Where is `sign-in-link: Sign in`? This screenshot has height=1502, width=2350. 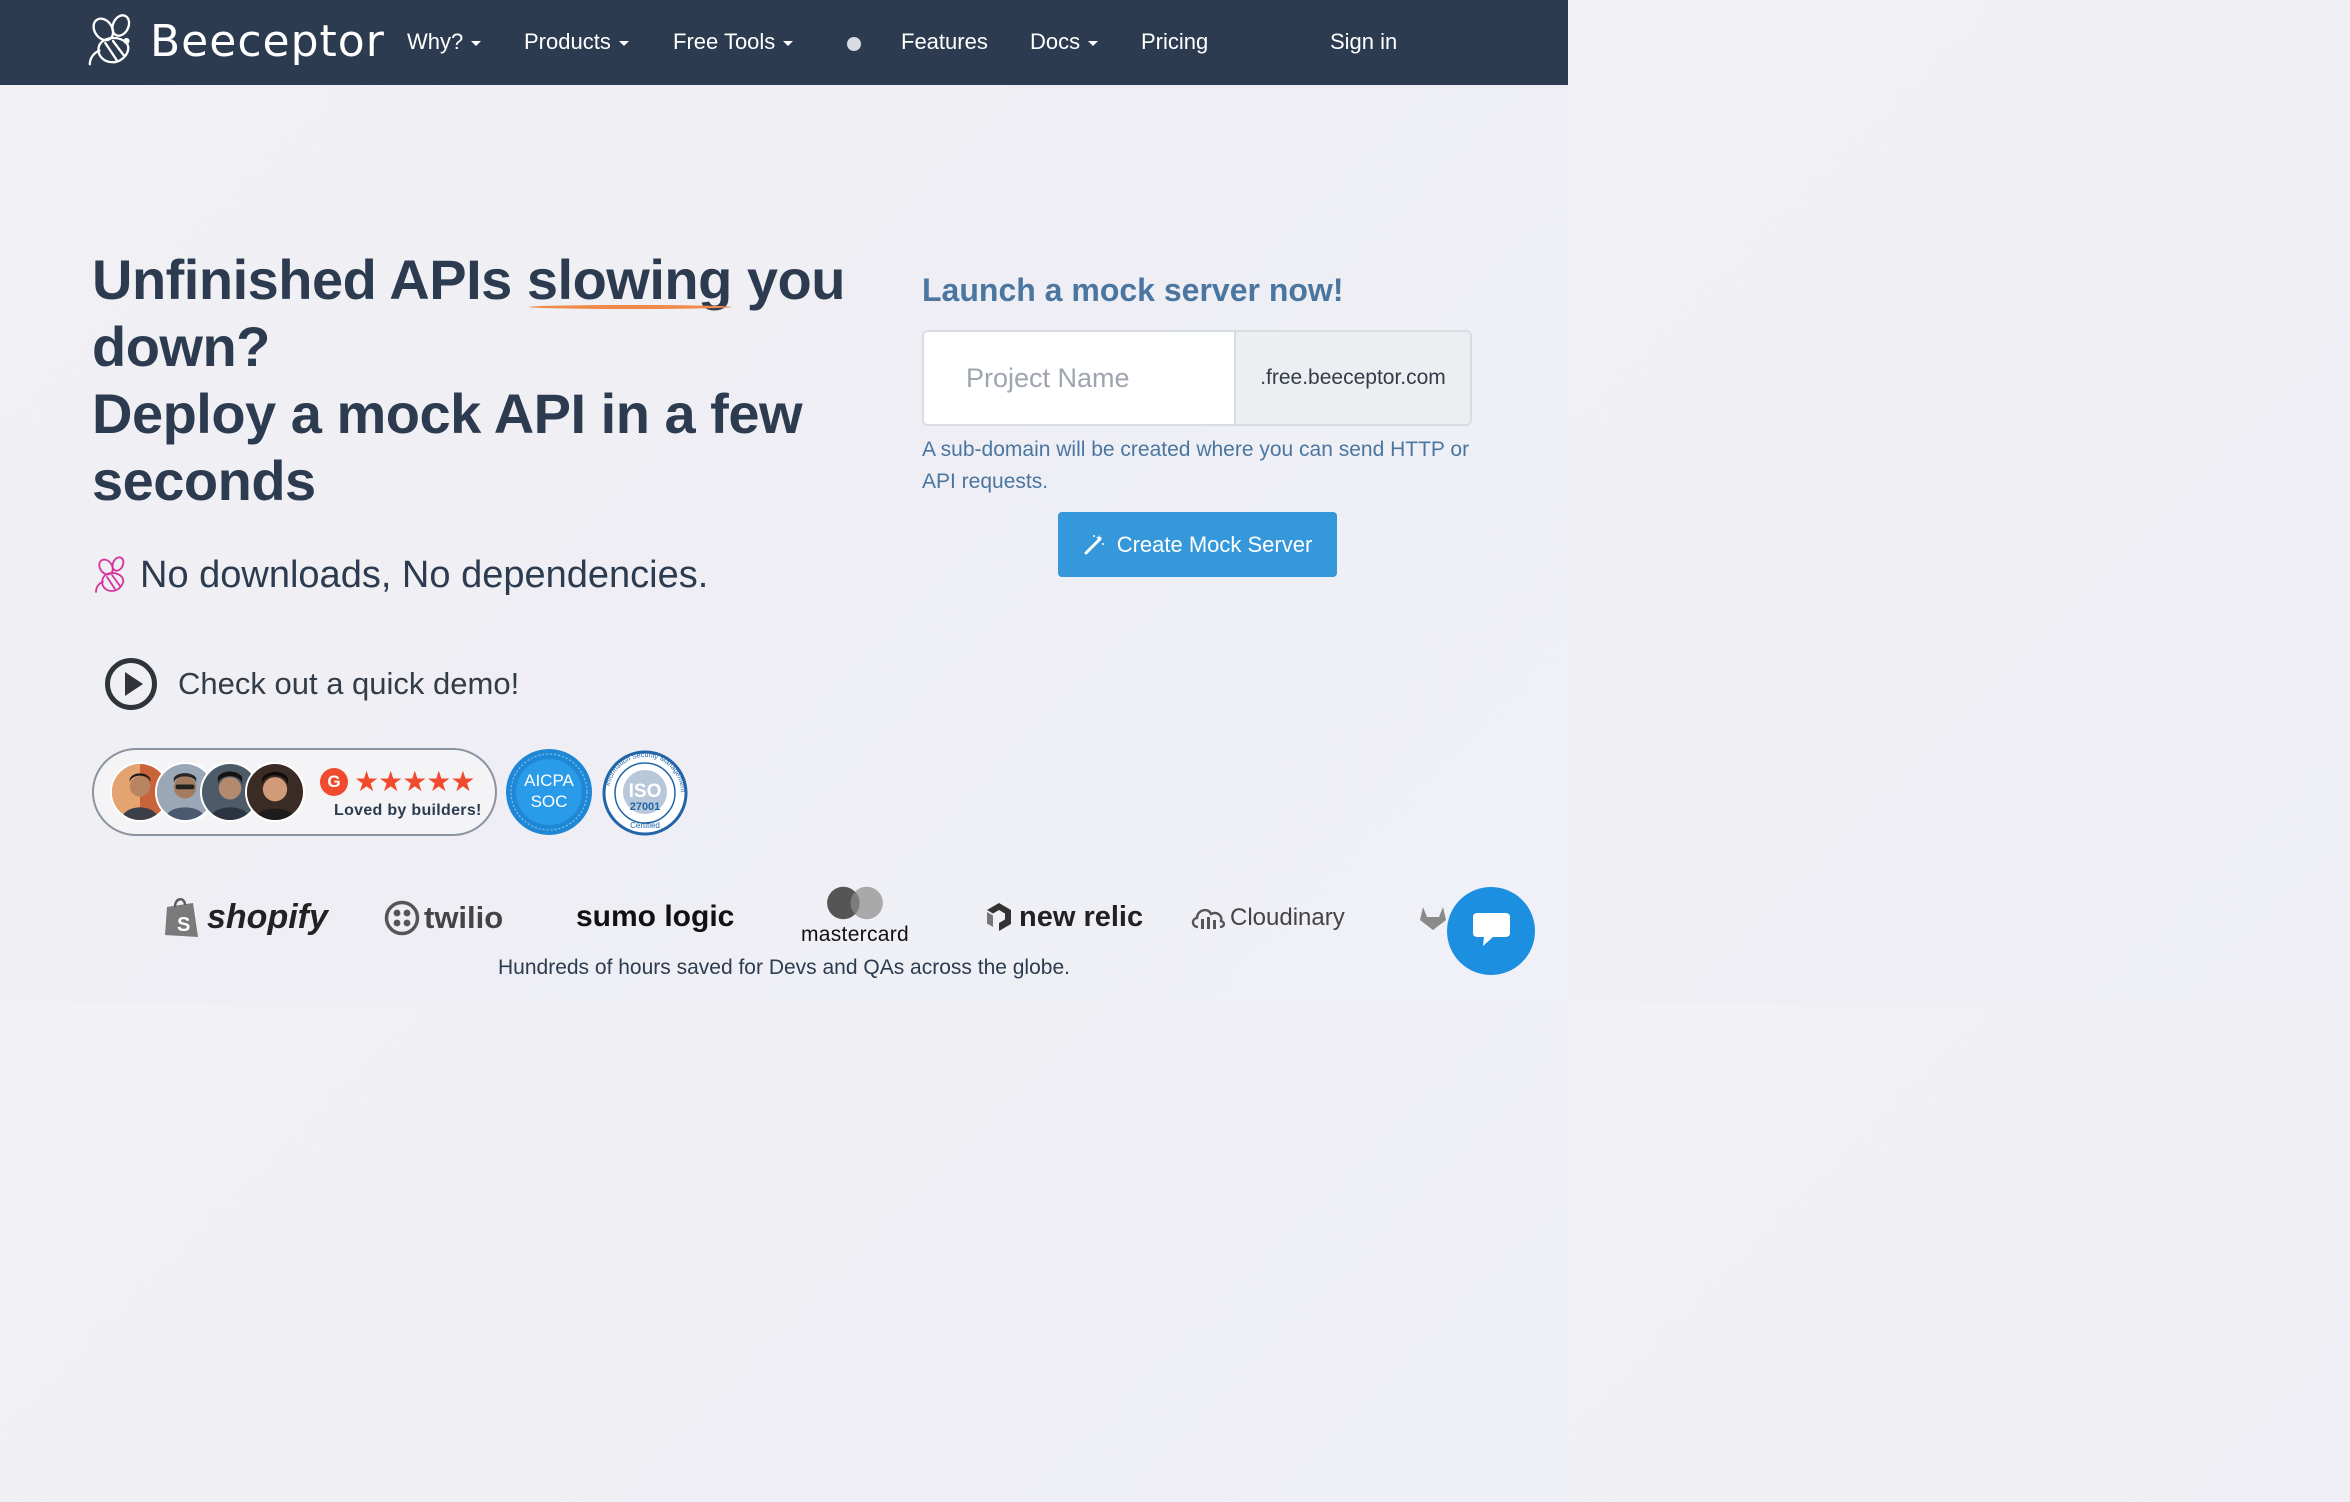
sign-in-link: Sign in is located at coordinates (1363, 42).